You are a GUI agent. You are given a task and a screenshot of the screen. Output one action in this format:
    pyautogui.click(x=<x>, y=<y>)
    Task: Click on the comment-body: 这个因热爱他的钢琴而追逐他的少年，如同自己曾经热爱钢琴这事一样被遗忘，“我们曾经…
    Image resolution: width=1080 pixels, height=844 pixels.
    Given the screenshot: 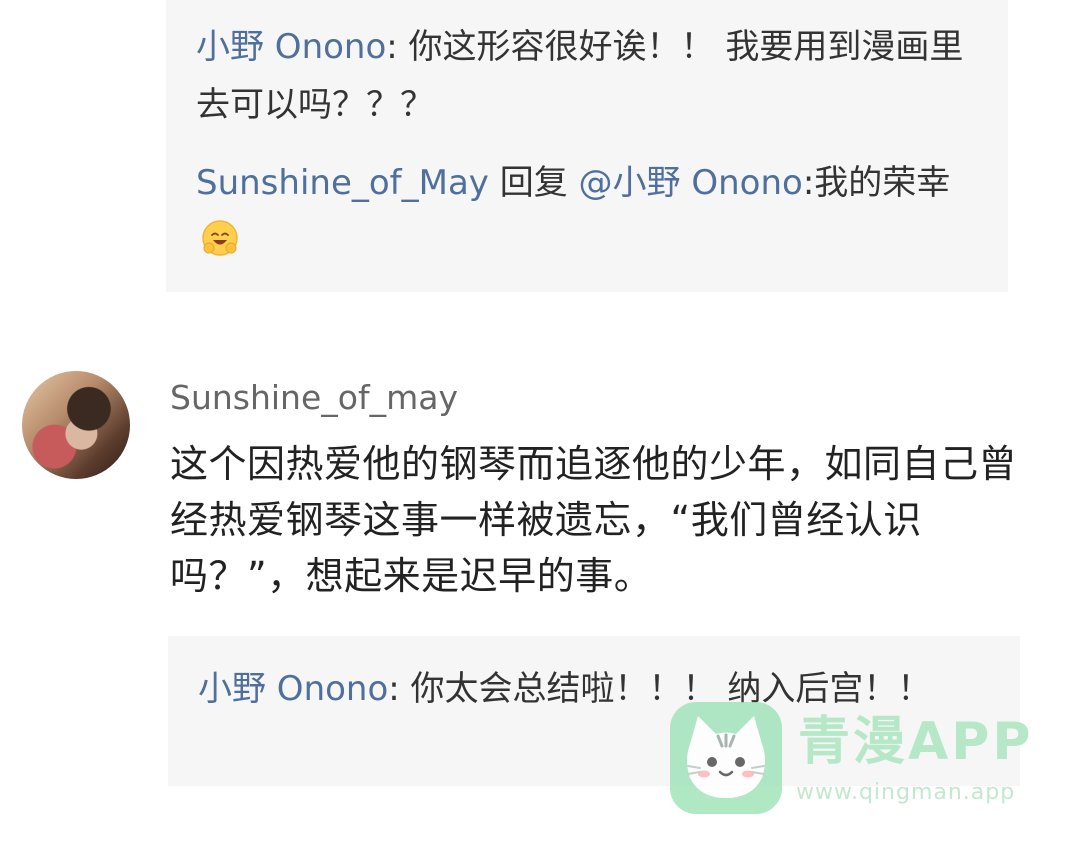 What is the action you would take?
    pyautogui.click(x=594, y=520)
    